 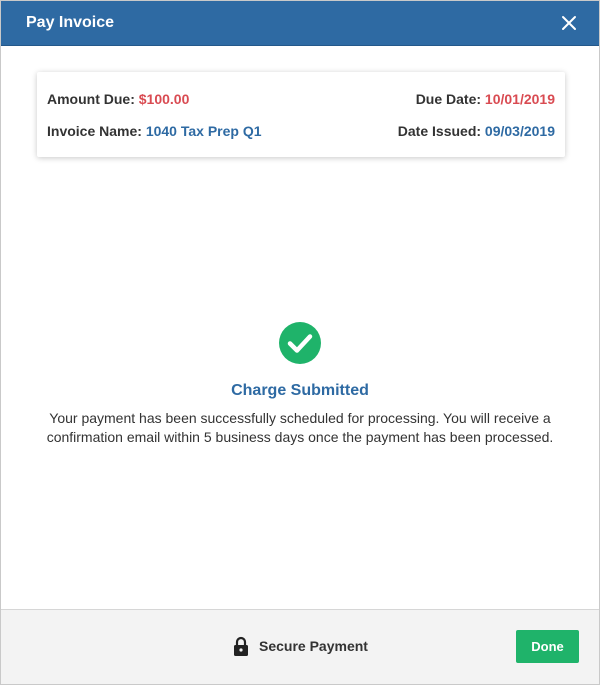 I want to click on dialog-title: Pay Invoice, so click(x=70, y=22).